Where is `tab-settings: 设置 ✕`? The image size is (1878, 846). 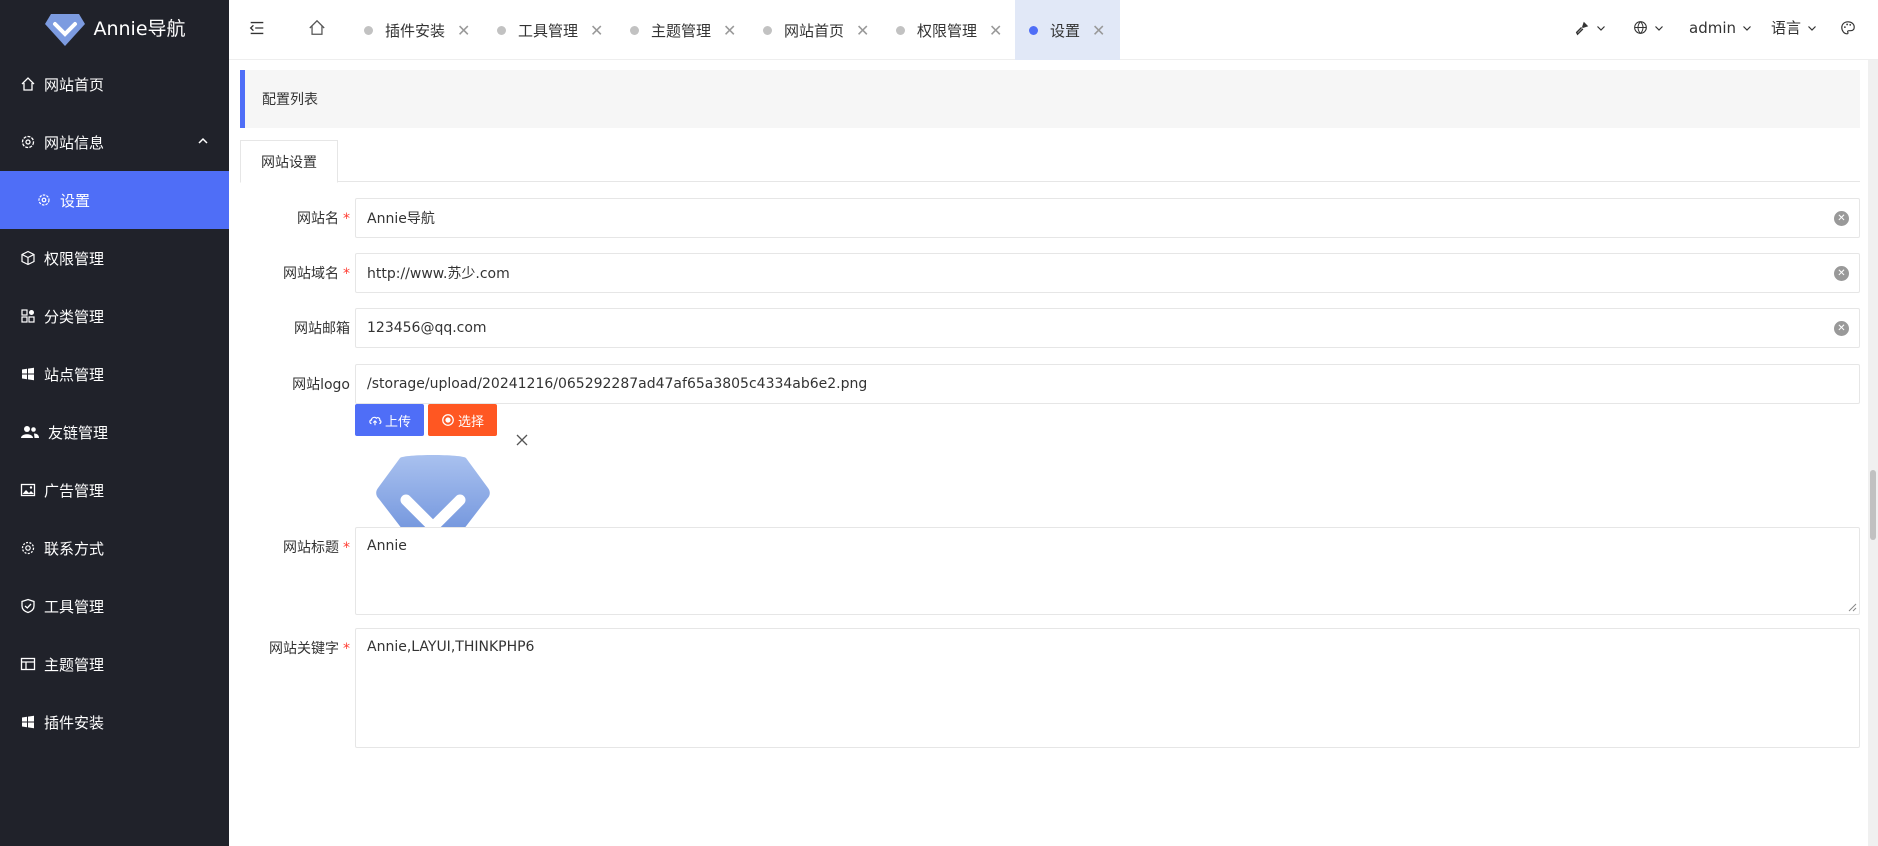
tab-settings: 设置 ✕ is located at coordinates (1067, 30).